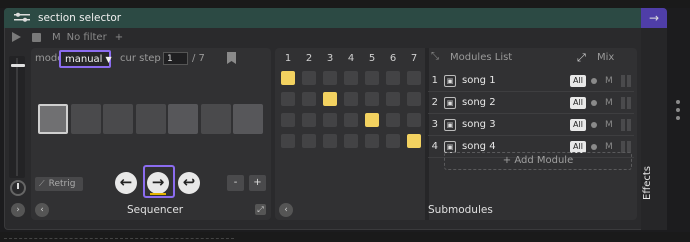 The height and width of the screenshot is (242, 690). Describe the element at coordinates (393, 120) in the screenshot. I see `grid-cell-r3-c6` at that location.